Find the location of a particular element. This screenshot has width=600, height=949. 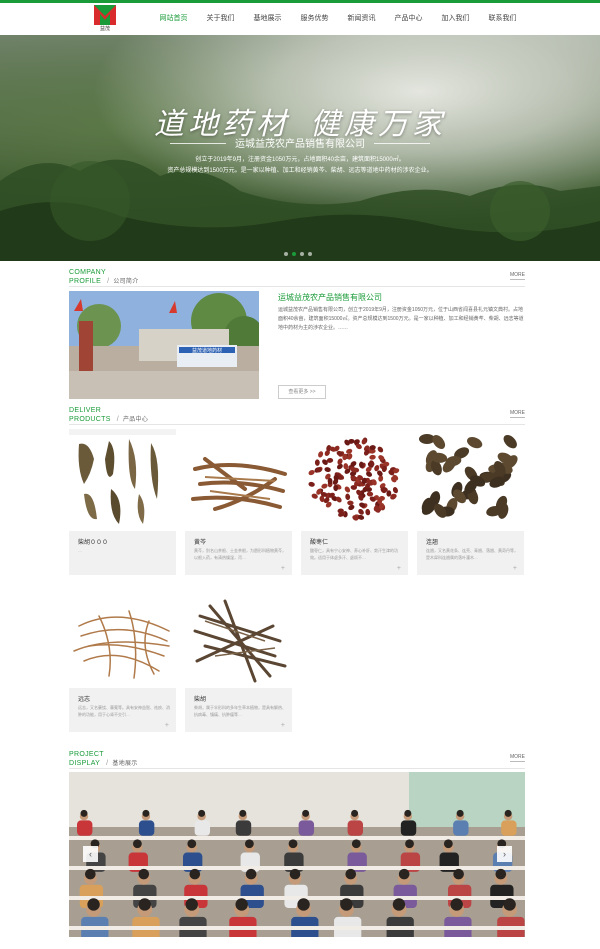

about-company-title: 运城益茂农产品销售有限公司 is located at coordinates (330, 297).